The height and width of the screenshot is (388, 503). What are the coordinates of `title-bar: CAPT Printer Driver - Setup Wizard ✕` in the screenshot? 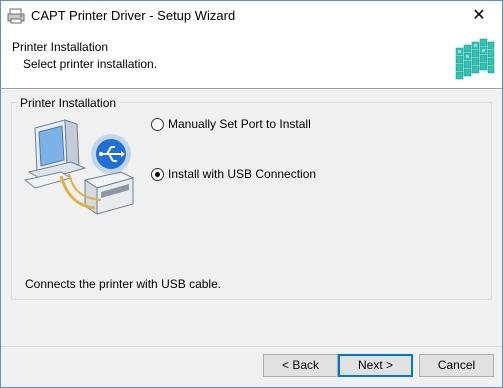 It's located at (251, 16).